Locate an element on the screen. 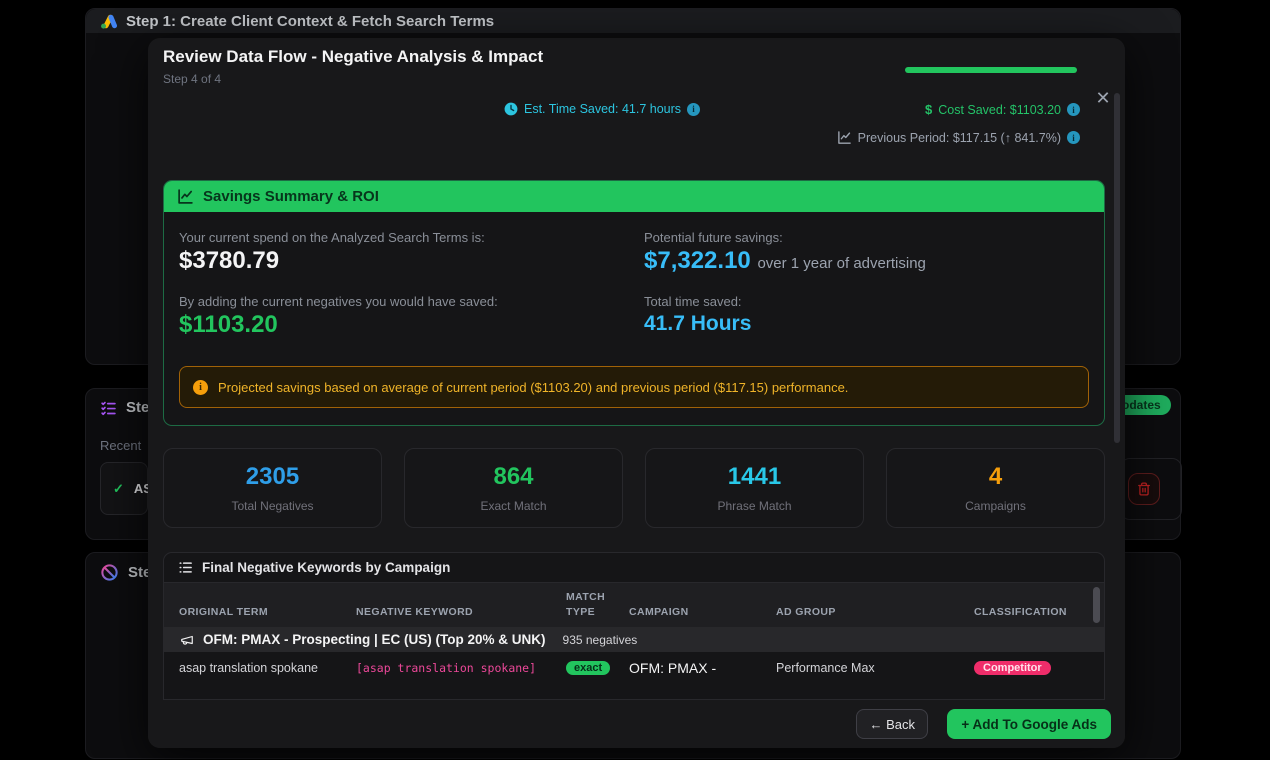 The height and width of the screenshot is (760, 1270). campaign-cell: OFM: PMAX - is located at coordinates (673, 667).